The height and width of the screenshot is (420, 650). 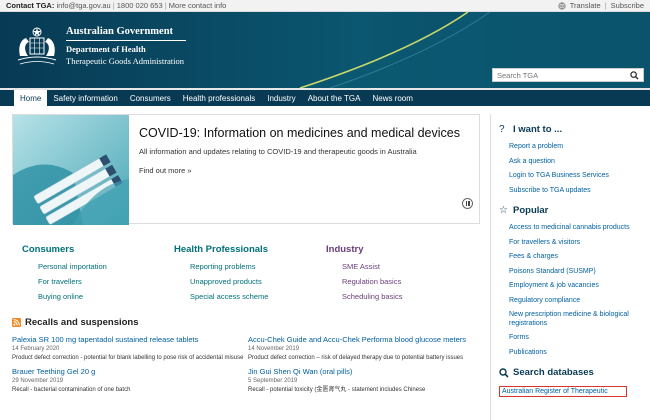 What do you see at coordinates (577, 353) in the screenshot?
I see `popular-link: Publications` at bounding box center [577, 353].